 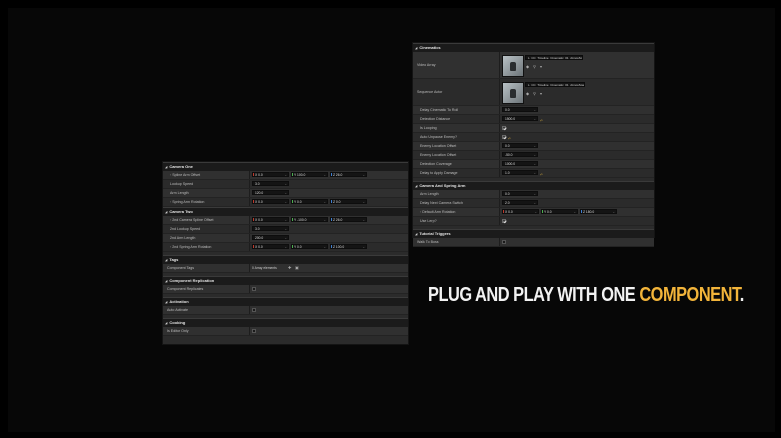 What do you see at coordinates (598, 211) in the screenshot?
I see `vector-z-field: Z 180.0 ⌄` at bounding box center [598, 211].